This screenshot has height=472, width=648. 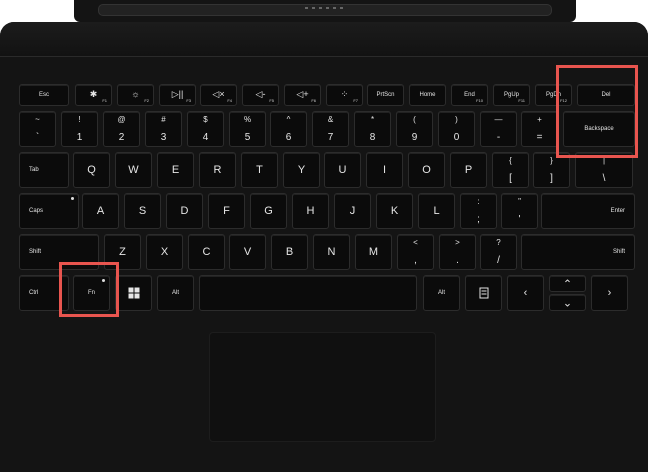 What do you see at coordinates (456, 129) in the screenshot?
I see `key-n0: ) 0` at bounding box center [456, 129].